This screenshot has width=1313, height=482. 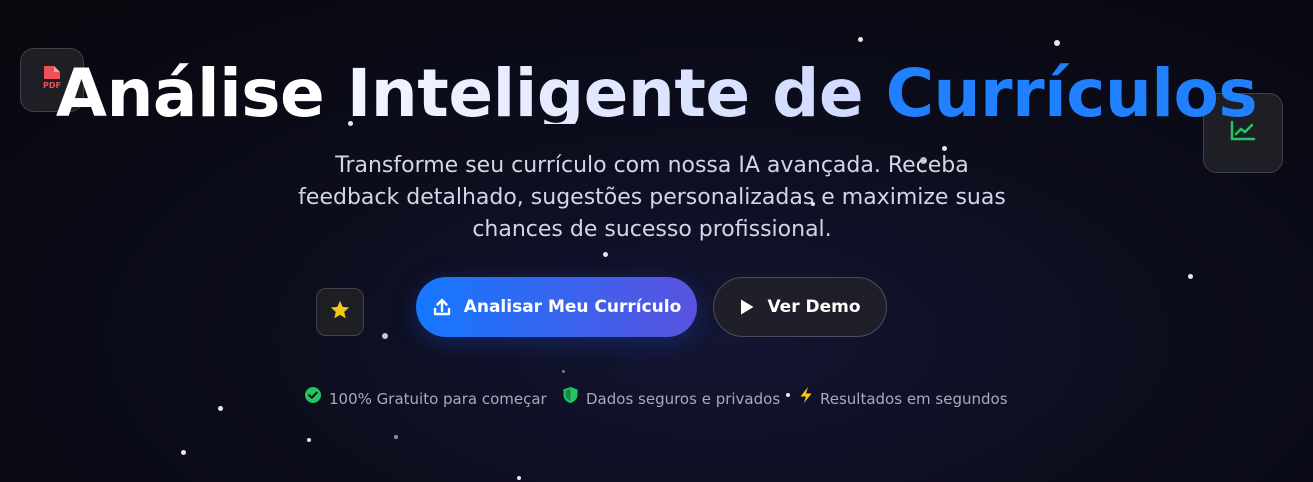 I want to click on star-badge, so click(x=340, y=312).